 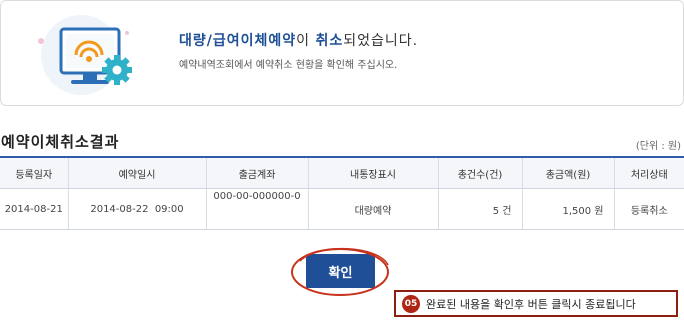 I want to click on header-total-amount: 총금액(원), so click(x=567, y=172).